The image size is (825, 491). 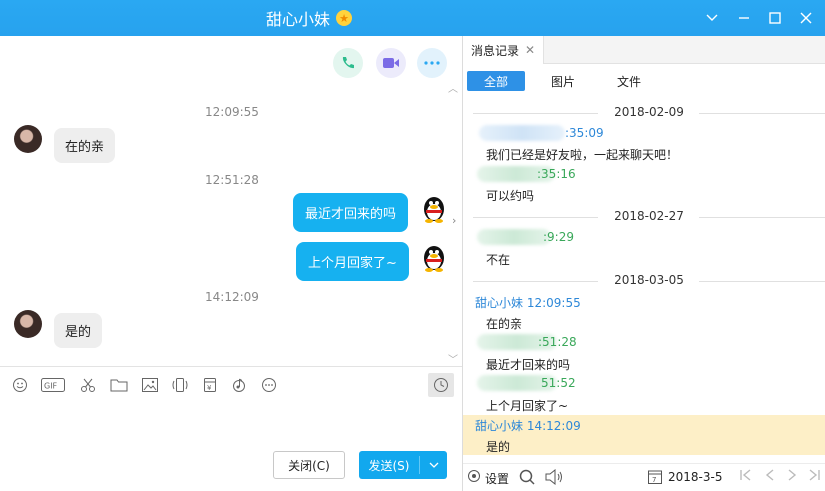 What do you see at coordinates (504, 324) in the screenshot?
I see `history-message: 在的亲` at bounding box center [504, 324].